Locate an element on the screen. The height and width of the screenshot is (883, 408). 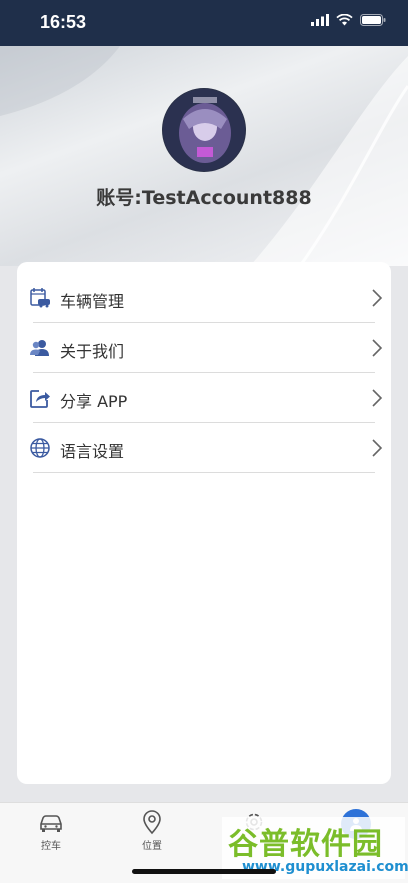
menu-item-label: 分享 APP is located at coordinates (94, 401).